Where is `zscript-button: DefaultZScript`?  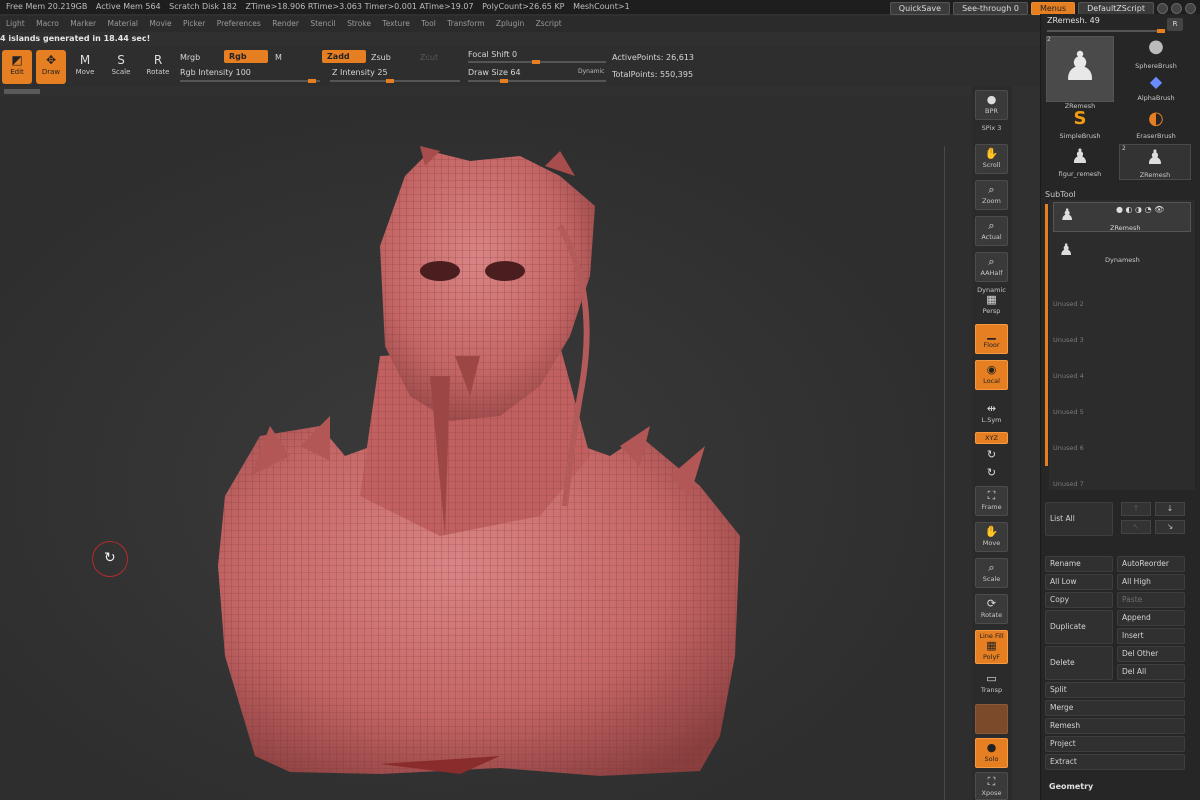 zscript-button: DefaultZScript is located at coordinates (1116, 8).